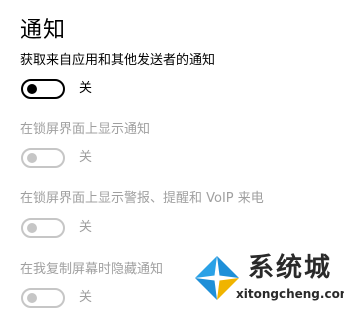 This screenshot has width=344, height=309. I want to click on setting-row-hide-when-duplicating: 关, so click(56, 298).